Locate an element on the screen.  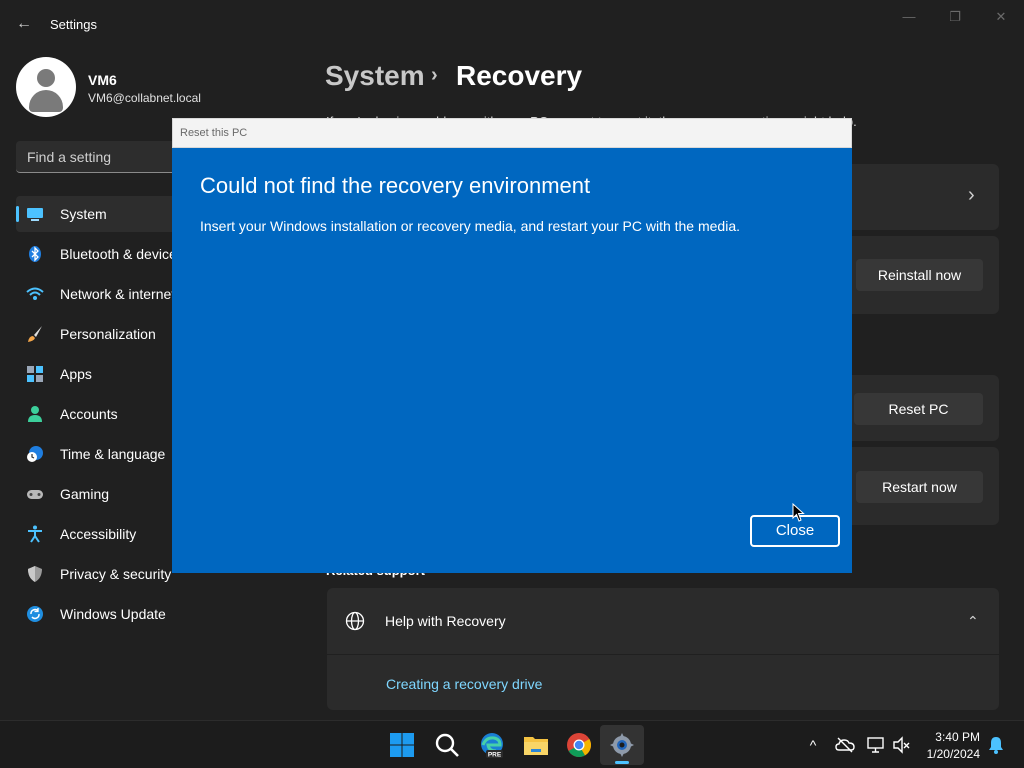
reset-card: Reset PC is located at coordinates (925, 408).